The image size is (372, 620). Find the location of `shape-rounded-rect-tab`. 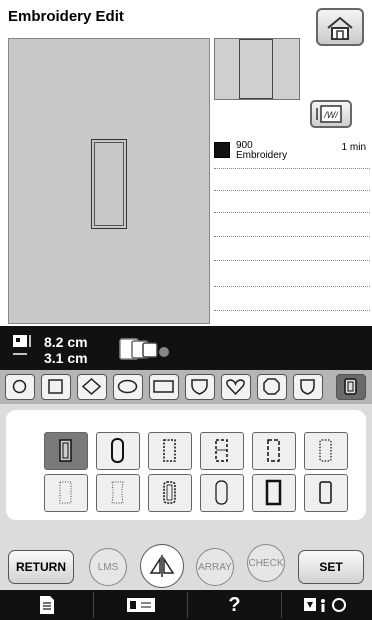

shape-rounded-rect-tab is located at coordinates (351, 387).